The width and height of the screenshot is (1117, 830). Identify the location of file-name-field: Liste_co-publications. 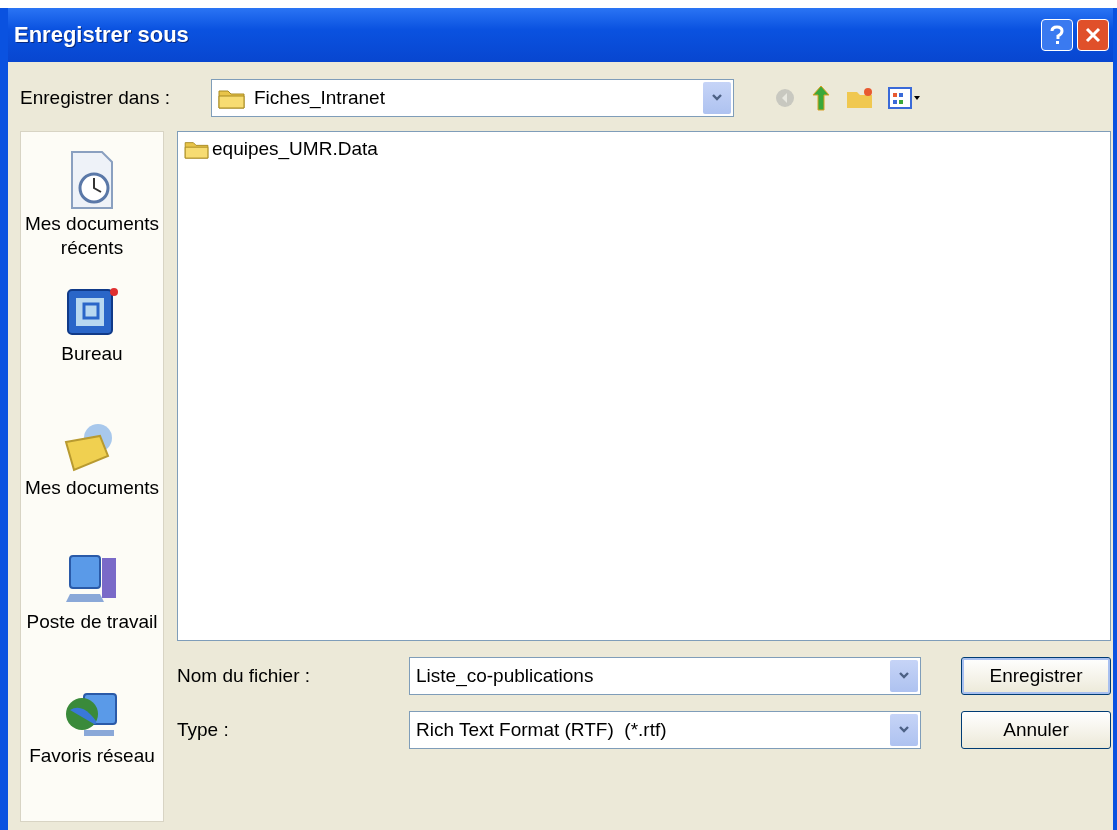
(665, 676).